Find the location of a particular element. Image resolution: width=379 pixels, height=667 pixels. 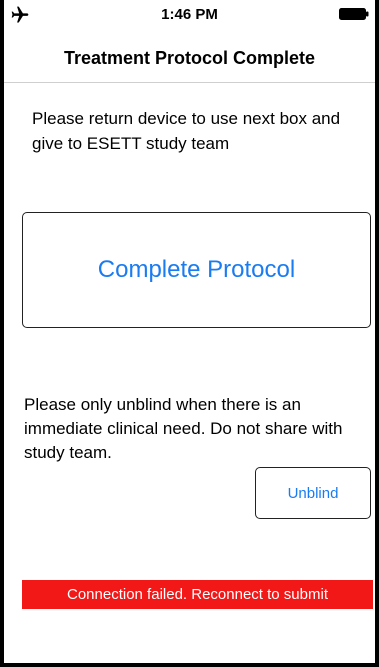

airplane-icon is located at coordinates (20, 14).